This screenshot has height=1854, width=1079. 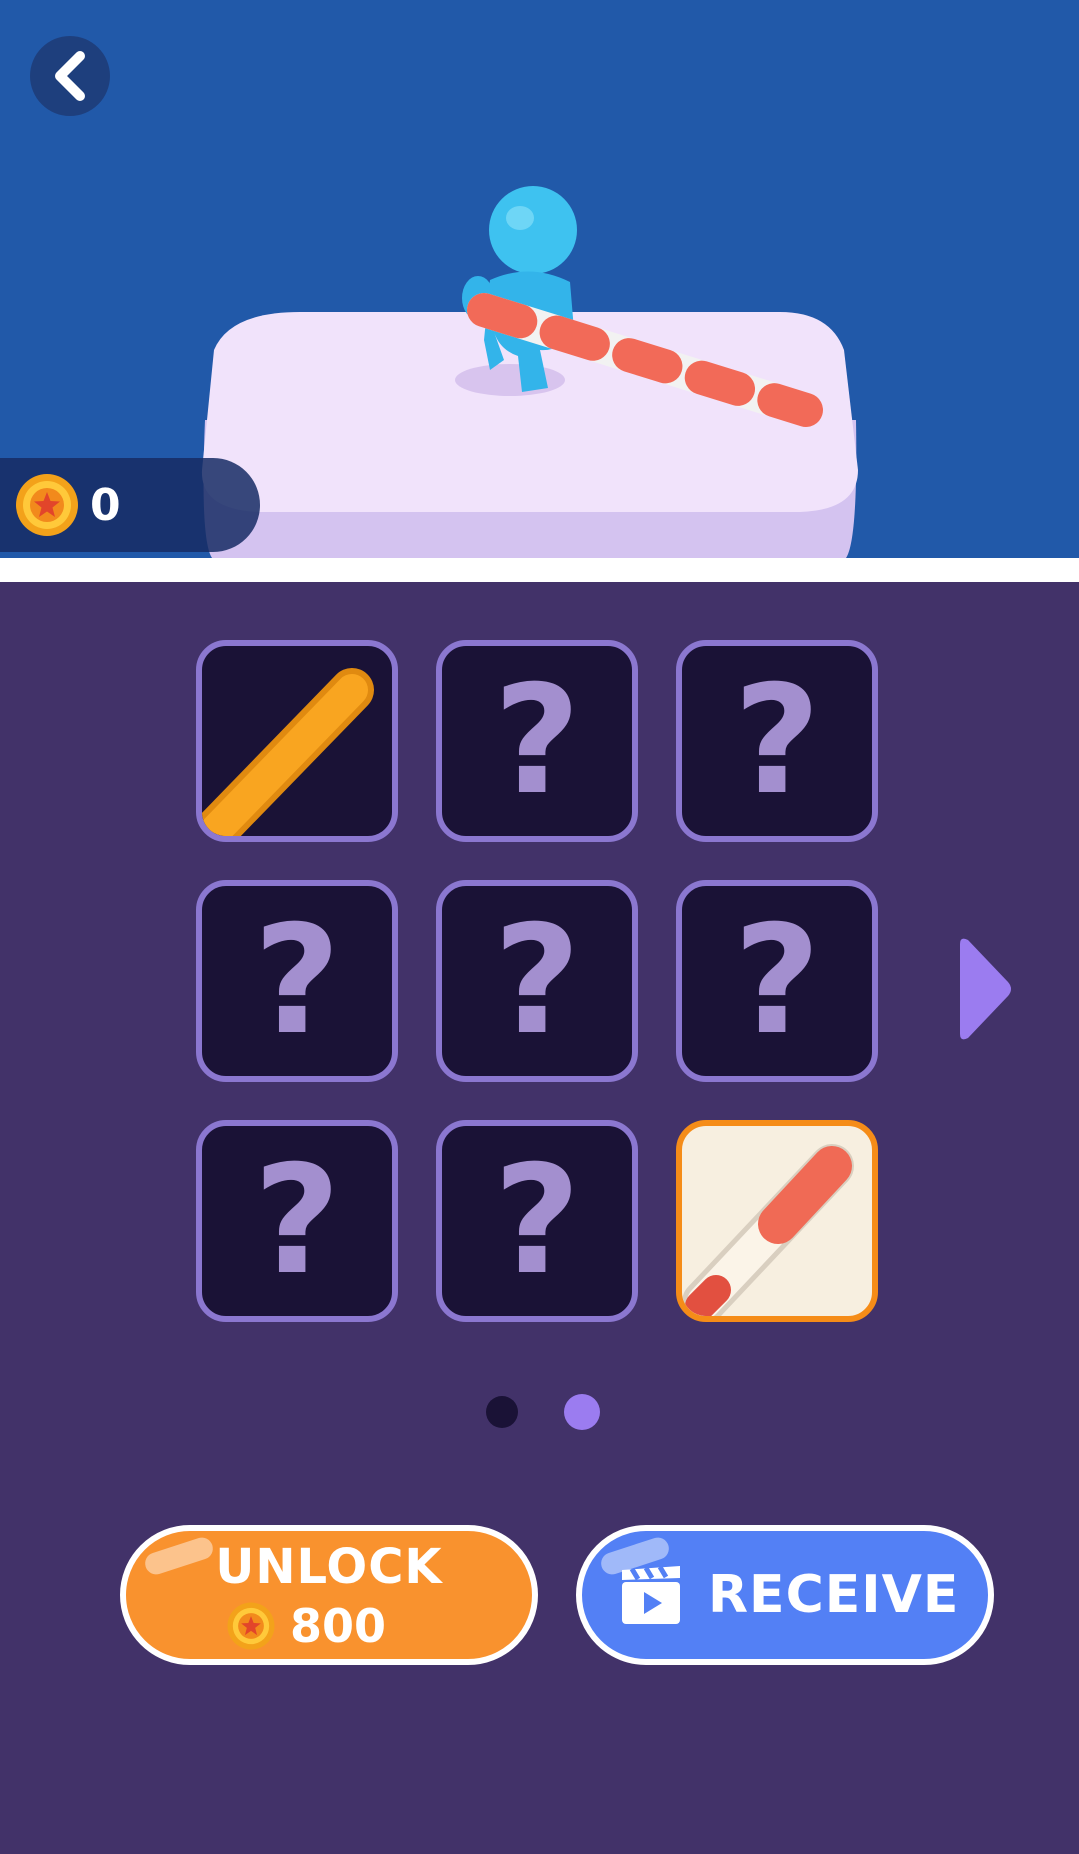 What do you see at coordinates (834, 1595) in the screenshot?
I see `receive-label: RECEIVE` at bounding box center [834, 1595].